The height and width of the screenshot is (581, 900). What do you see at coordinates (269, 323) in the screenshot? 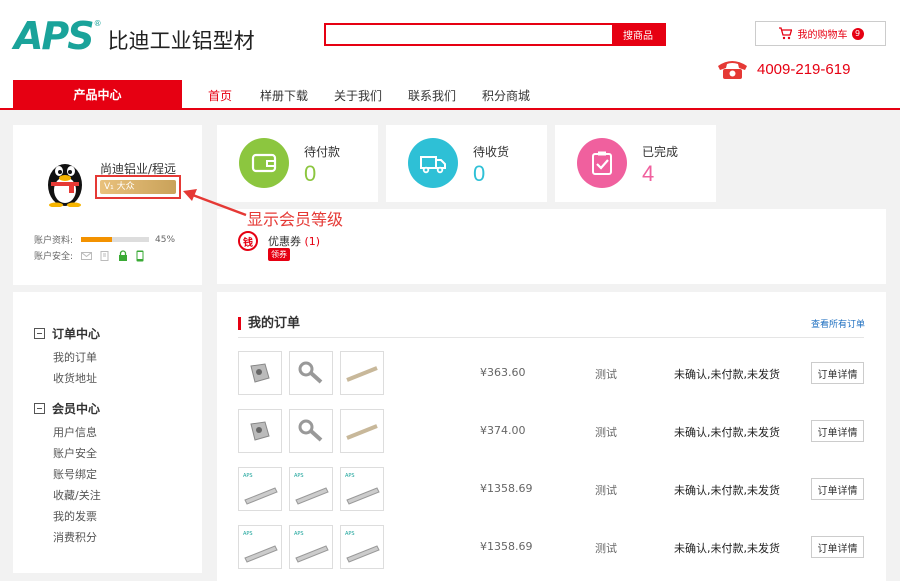
I see `orders-title: 我的订单` at bounding box center [269, 323].